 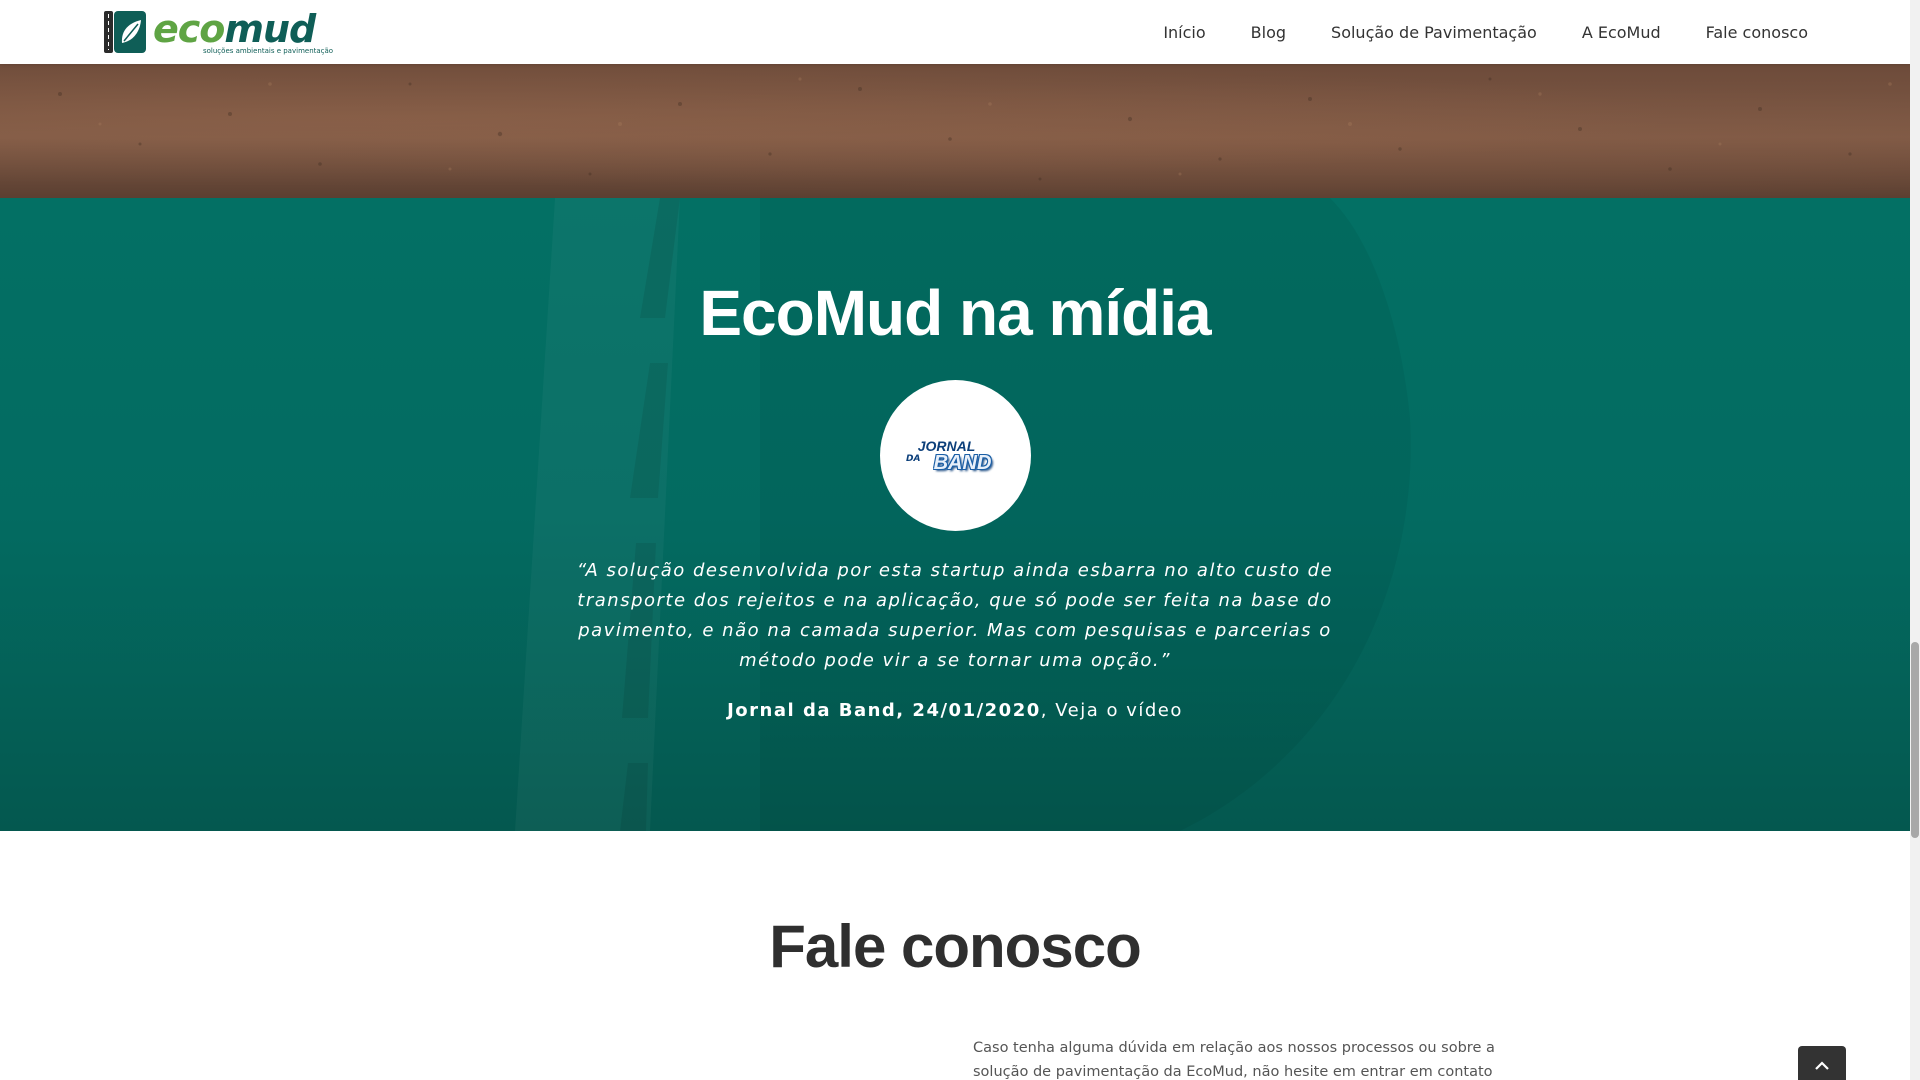 What do you see at coordinates (1822, 1065) in the screenshot?
I see `chevron-up-icon` at bounding box center [1822, 1065].